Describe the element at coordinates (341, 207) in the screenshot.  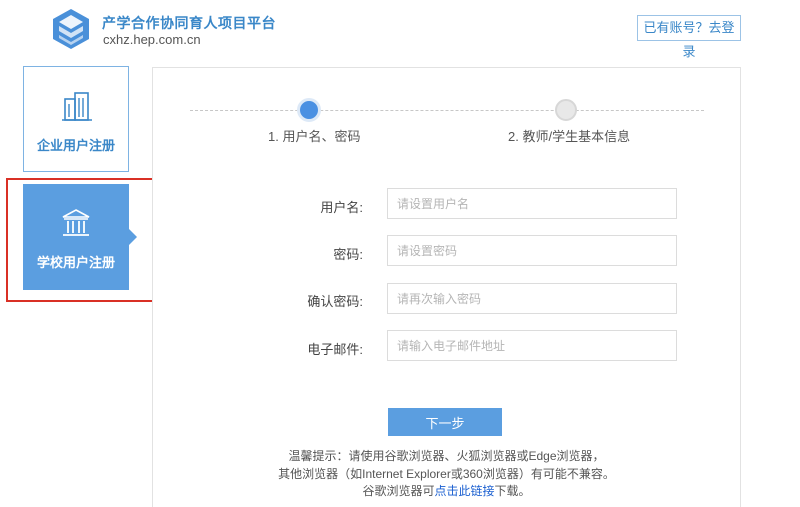
I see `username-label: 用户名:` at that location.